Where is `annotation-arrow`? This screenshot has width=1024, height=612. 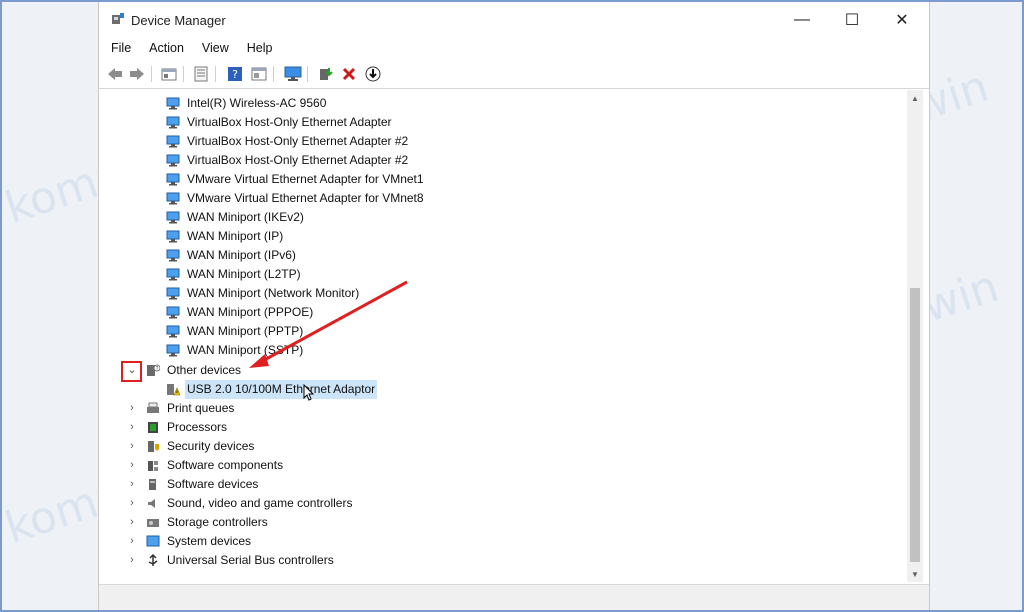 annotation-arrow is located at coordinates (328, 324).